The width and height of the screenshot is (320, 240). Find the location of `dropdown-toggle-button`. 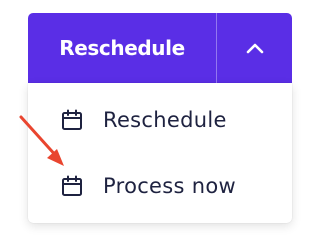

dropdown-toggle-button is located at coordinates (254, 48).